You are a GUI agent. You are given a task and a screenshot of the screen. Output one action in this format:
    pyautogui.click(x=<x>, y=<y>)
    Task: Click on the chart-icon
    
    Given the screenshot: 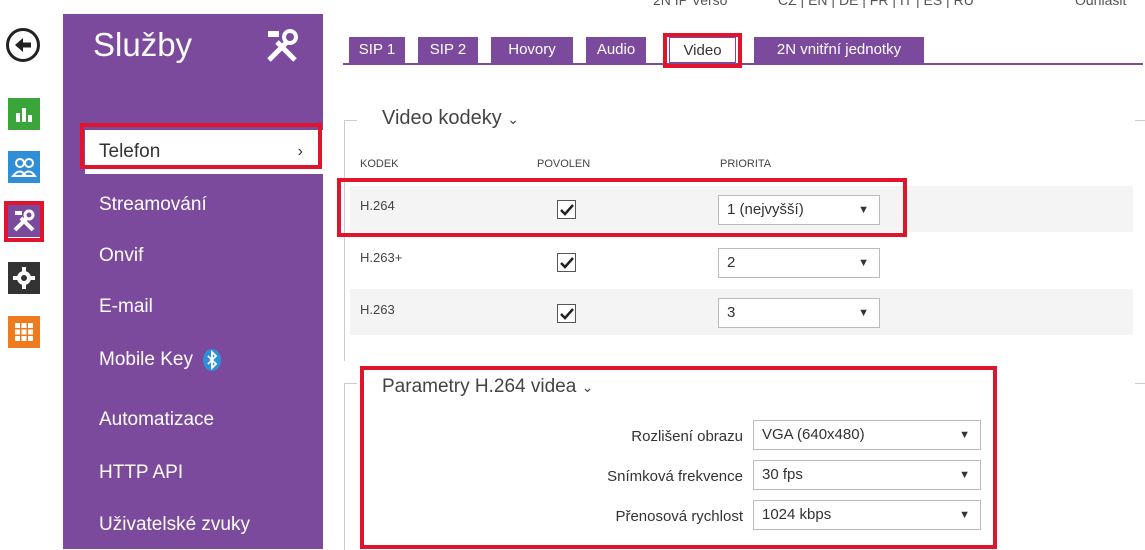 What is the action you would take?
    pyautogui.click(x=24, y=115)
    